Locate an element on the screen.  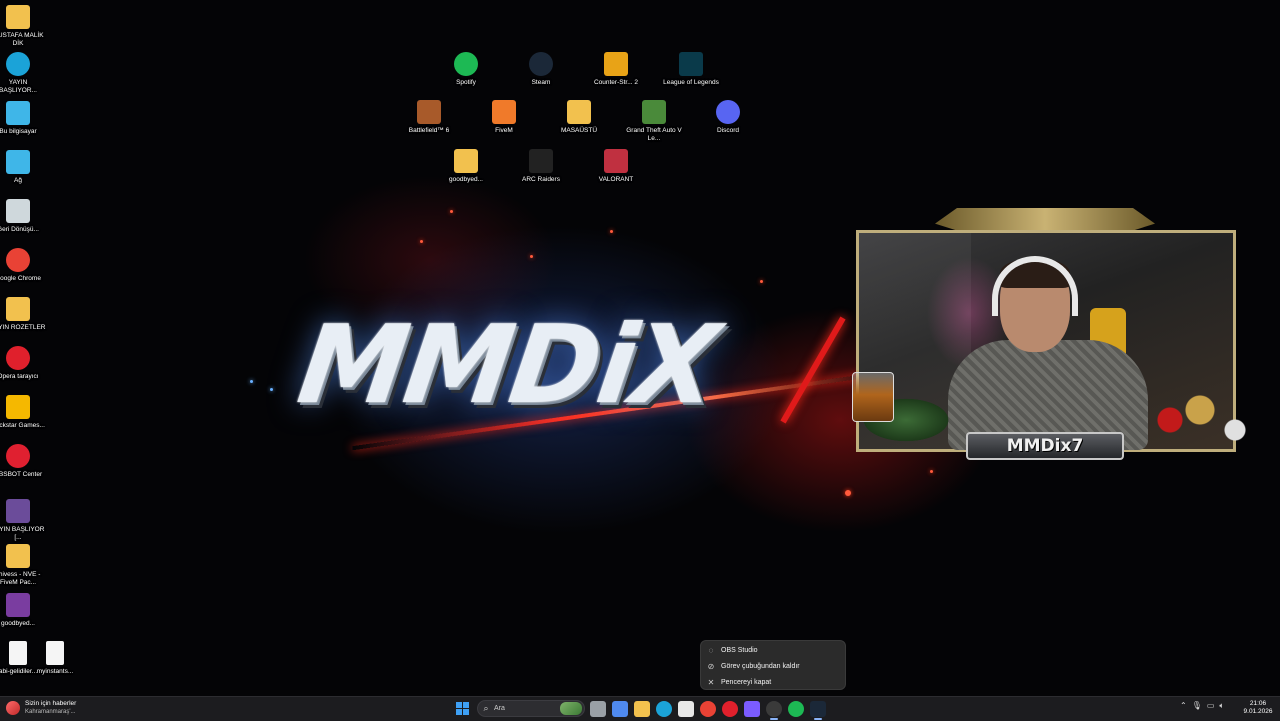
mmdix-logo: MMDiX is located at coordinates (579, 375).